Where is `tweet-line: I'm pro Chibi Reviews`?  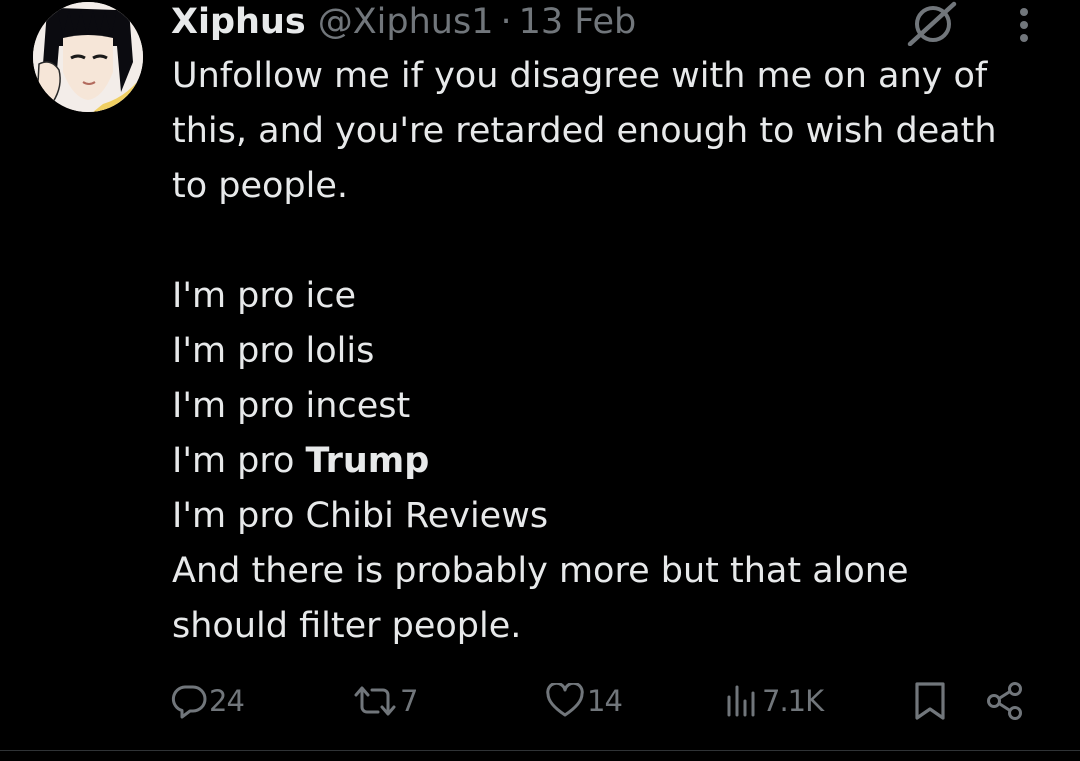
tweet-line: I'm pro Chibi Reviews is located at coordinates (360, 516).